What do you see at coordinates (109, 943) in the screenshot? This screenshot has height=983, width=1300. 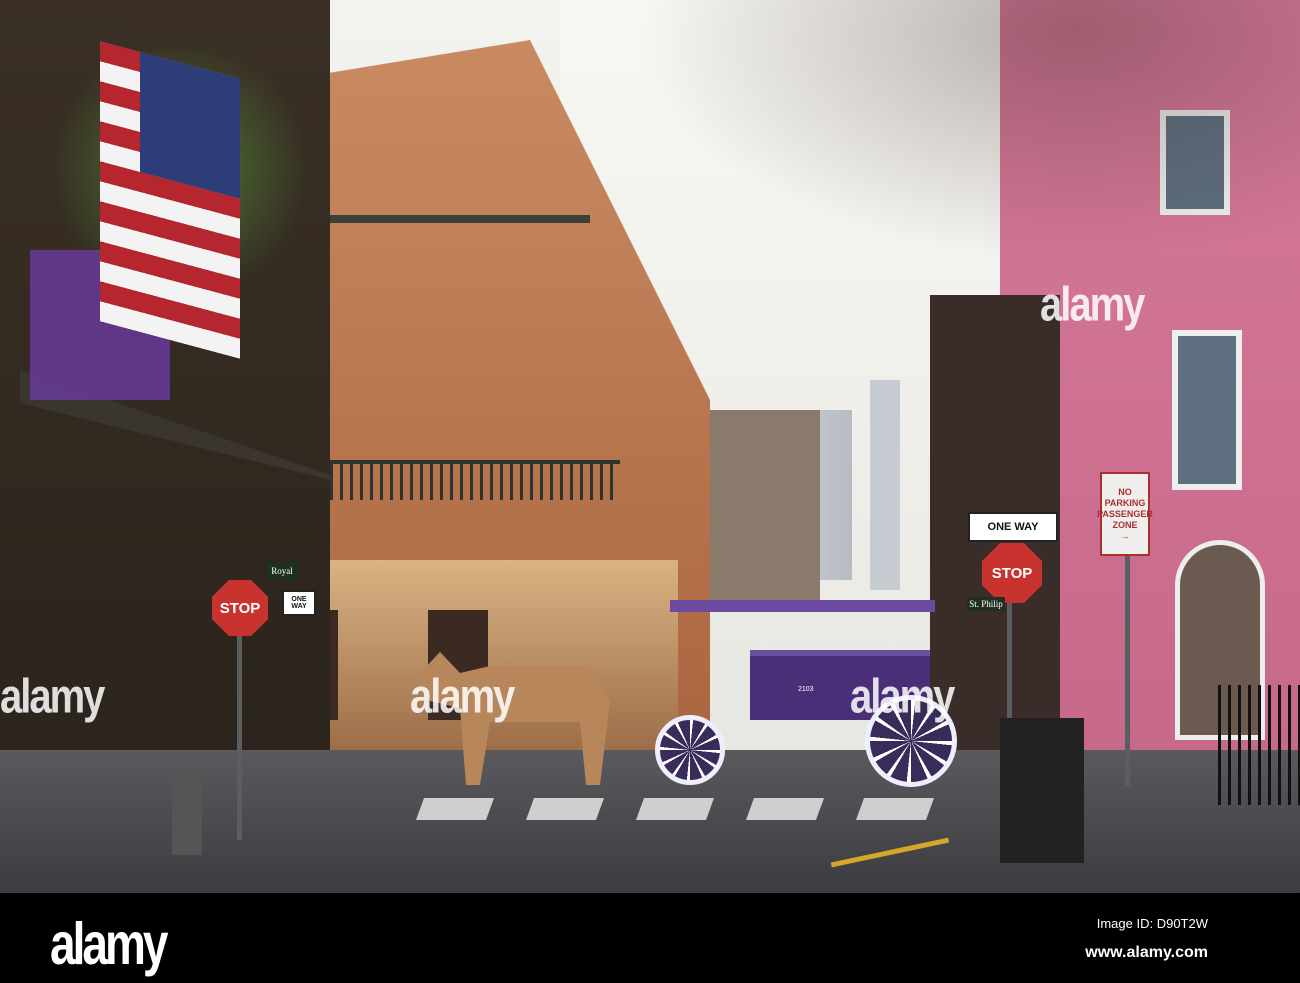 I see `alamy-logo: alamy` at bounding box center [109, 943].